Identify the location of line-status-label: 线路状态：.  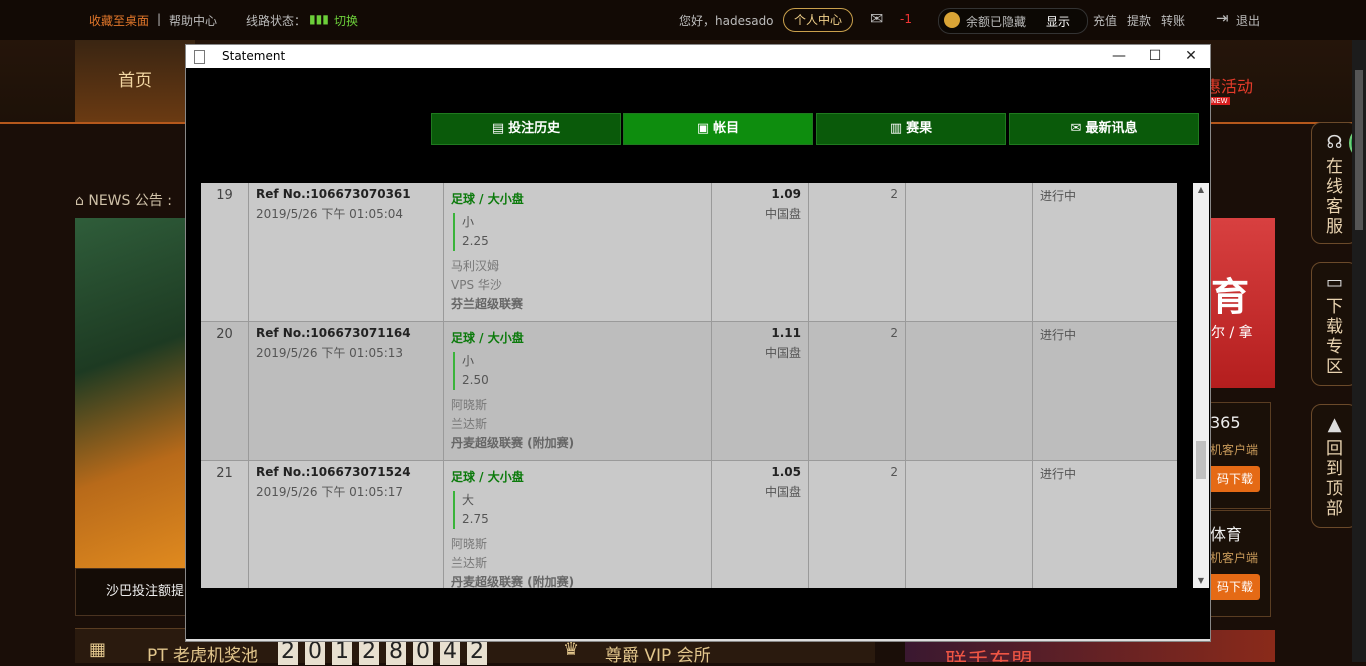
(276, 21).